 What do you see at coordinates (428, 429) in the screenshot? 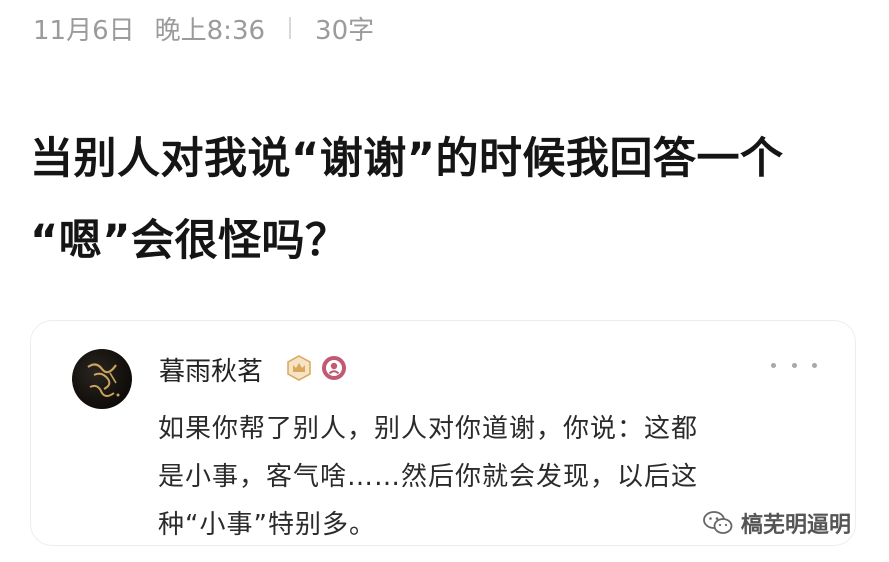
I see `answer-line-1: 如果你帮了别人，别人对你道谢，你说：这都` at bounding box center [428, 429].